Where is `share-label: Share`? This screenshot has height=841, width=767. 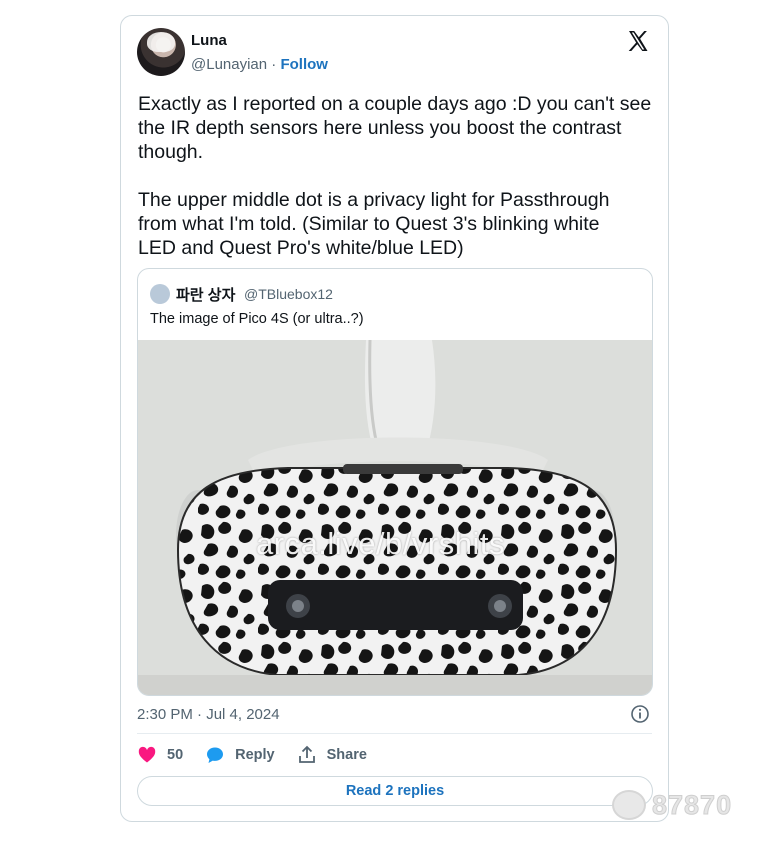 share-label: Share is located at coordinates (346, 755).